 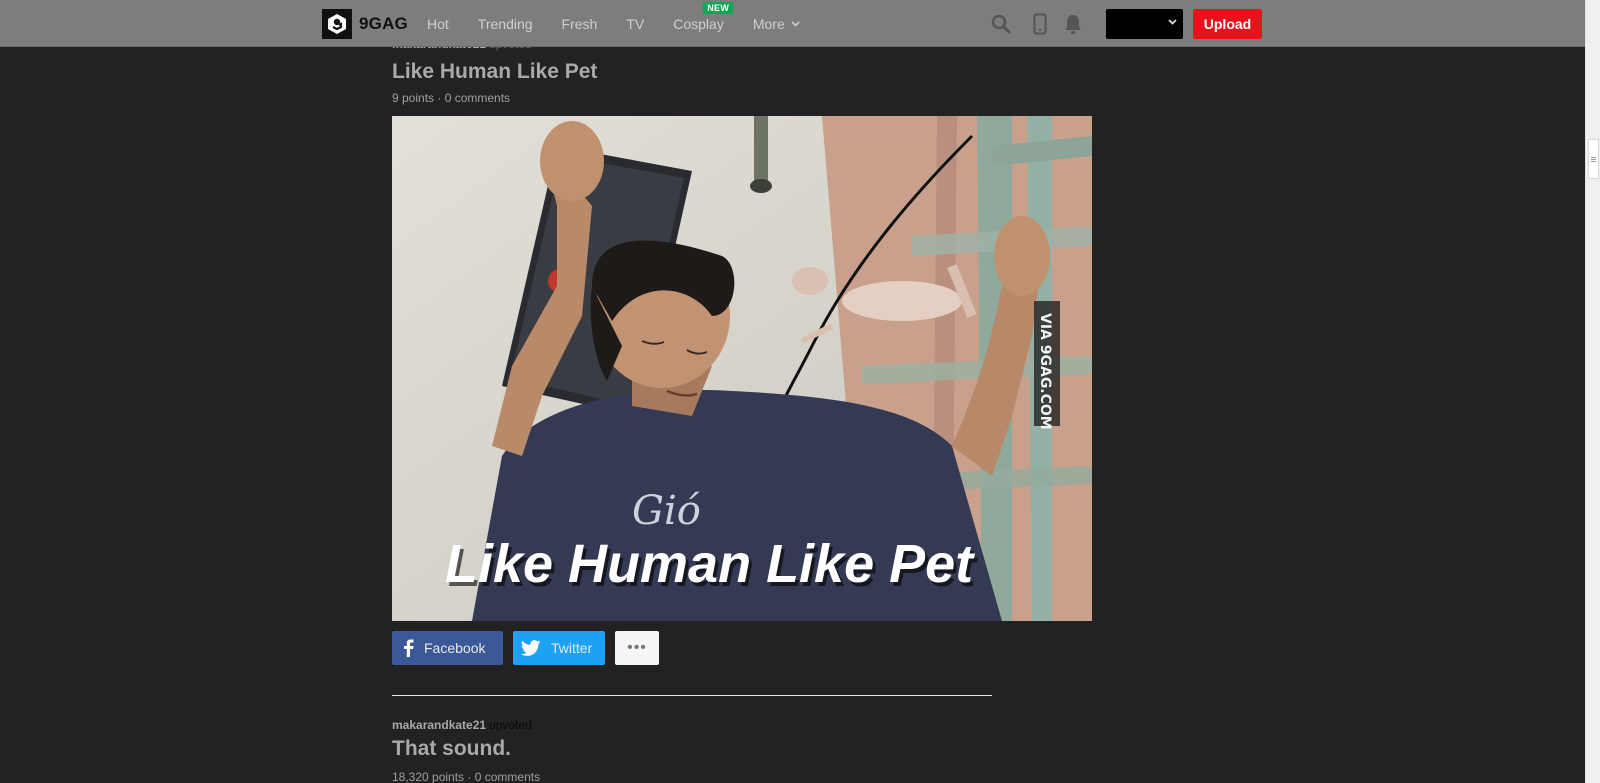 I want to click on twitter-share-button: Twitter, so click(x=559, y=648).